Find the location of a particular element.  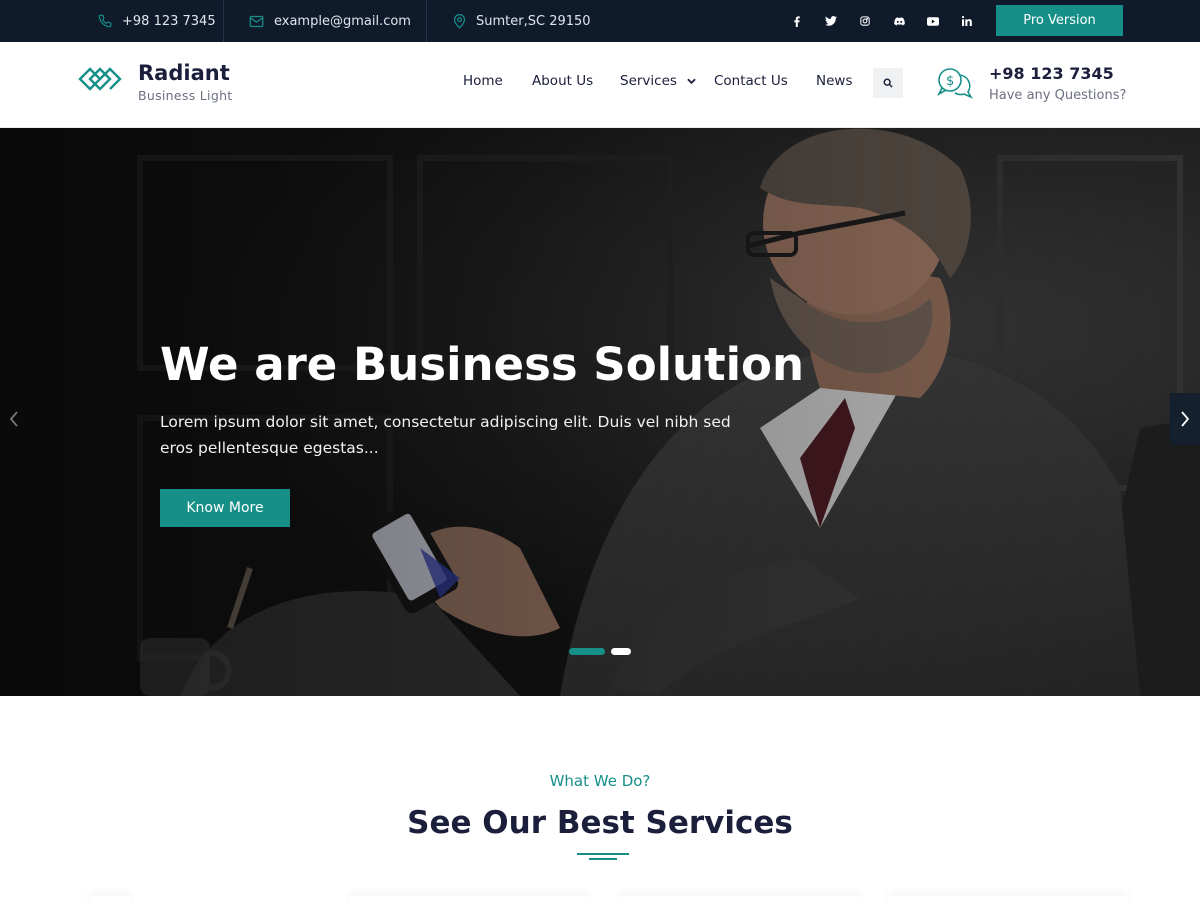

nav-home: Home is located at coordinates (483, 81).